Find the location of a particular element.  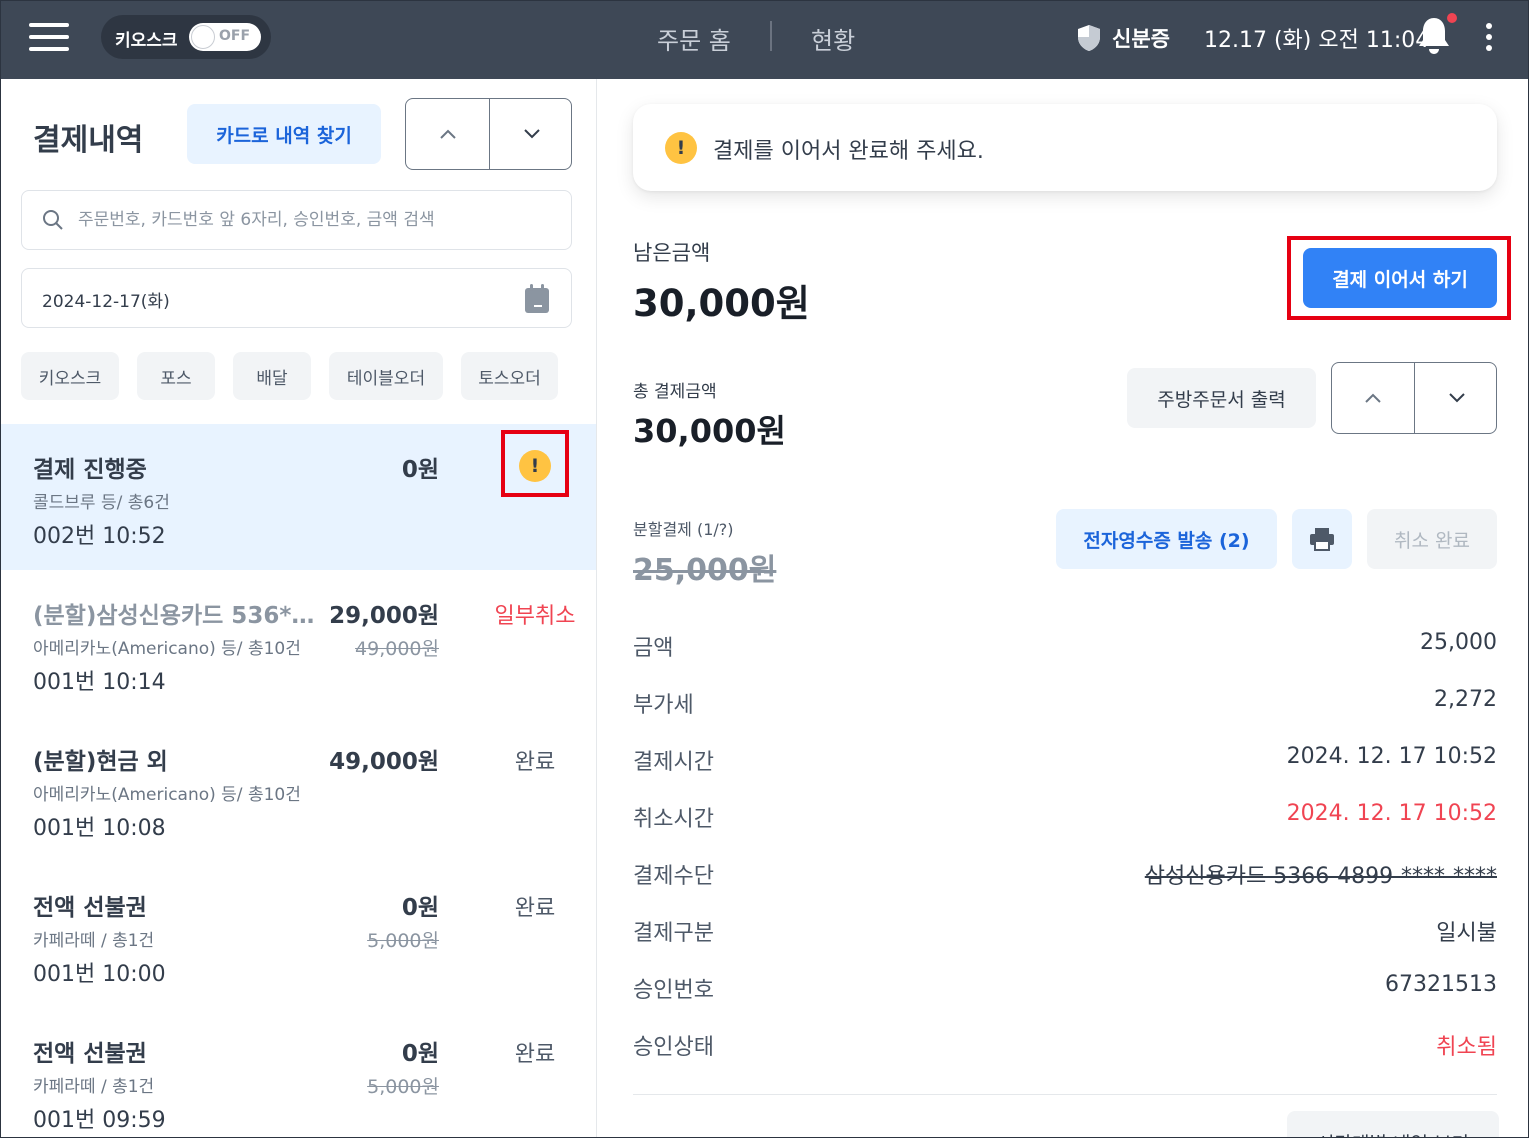

original-amount: 5,000원 is located at coordinates (403, 1087).